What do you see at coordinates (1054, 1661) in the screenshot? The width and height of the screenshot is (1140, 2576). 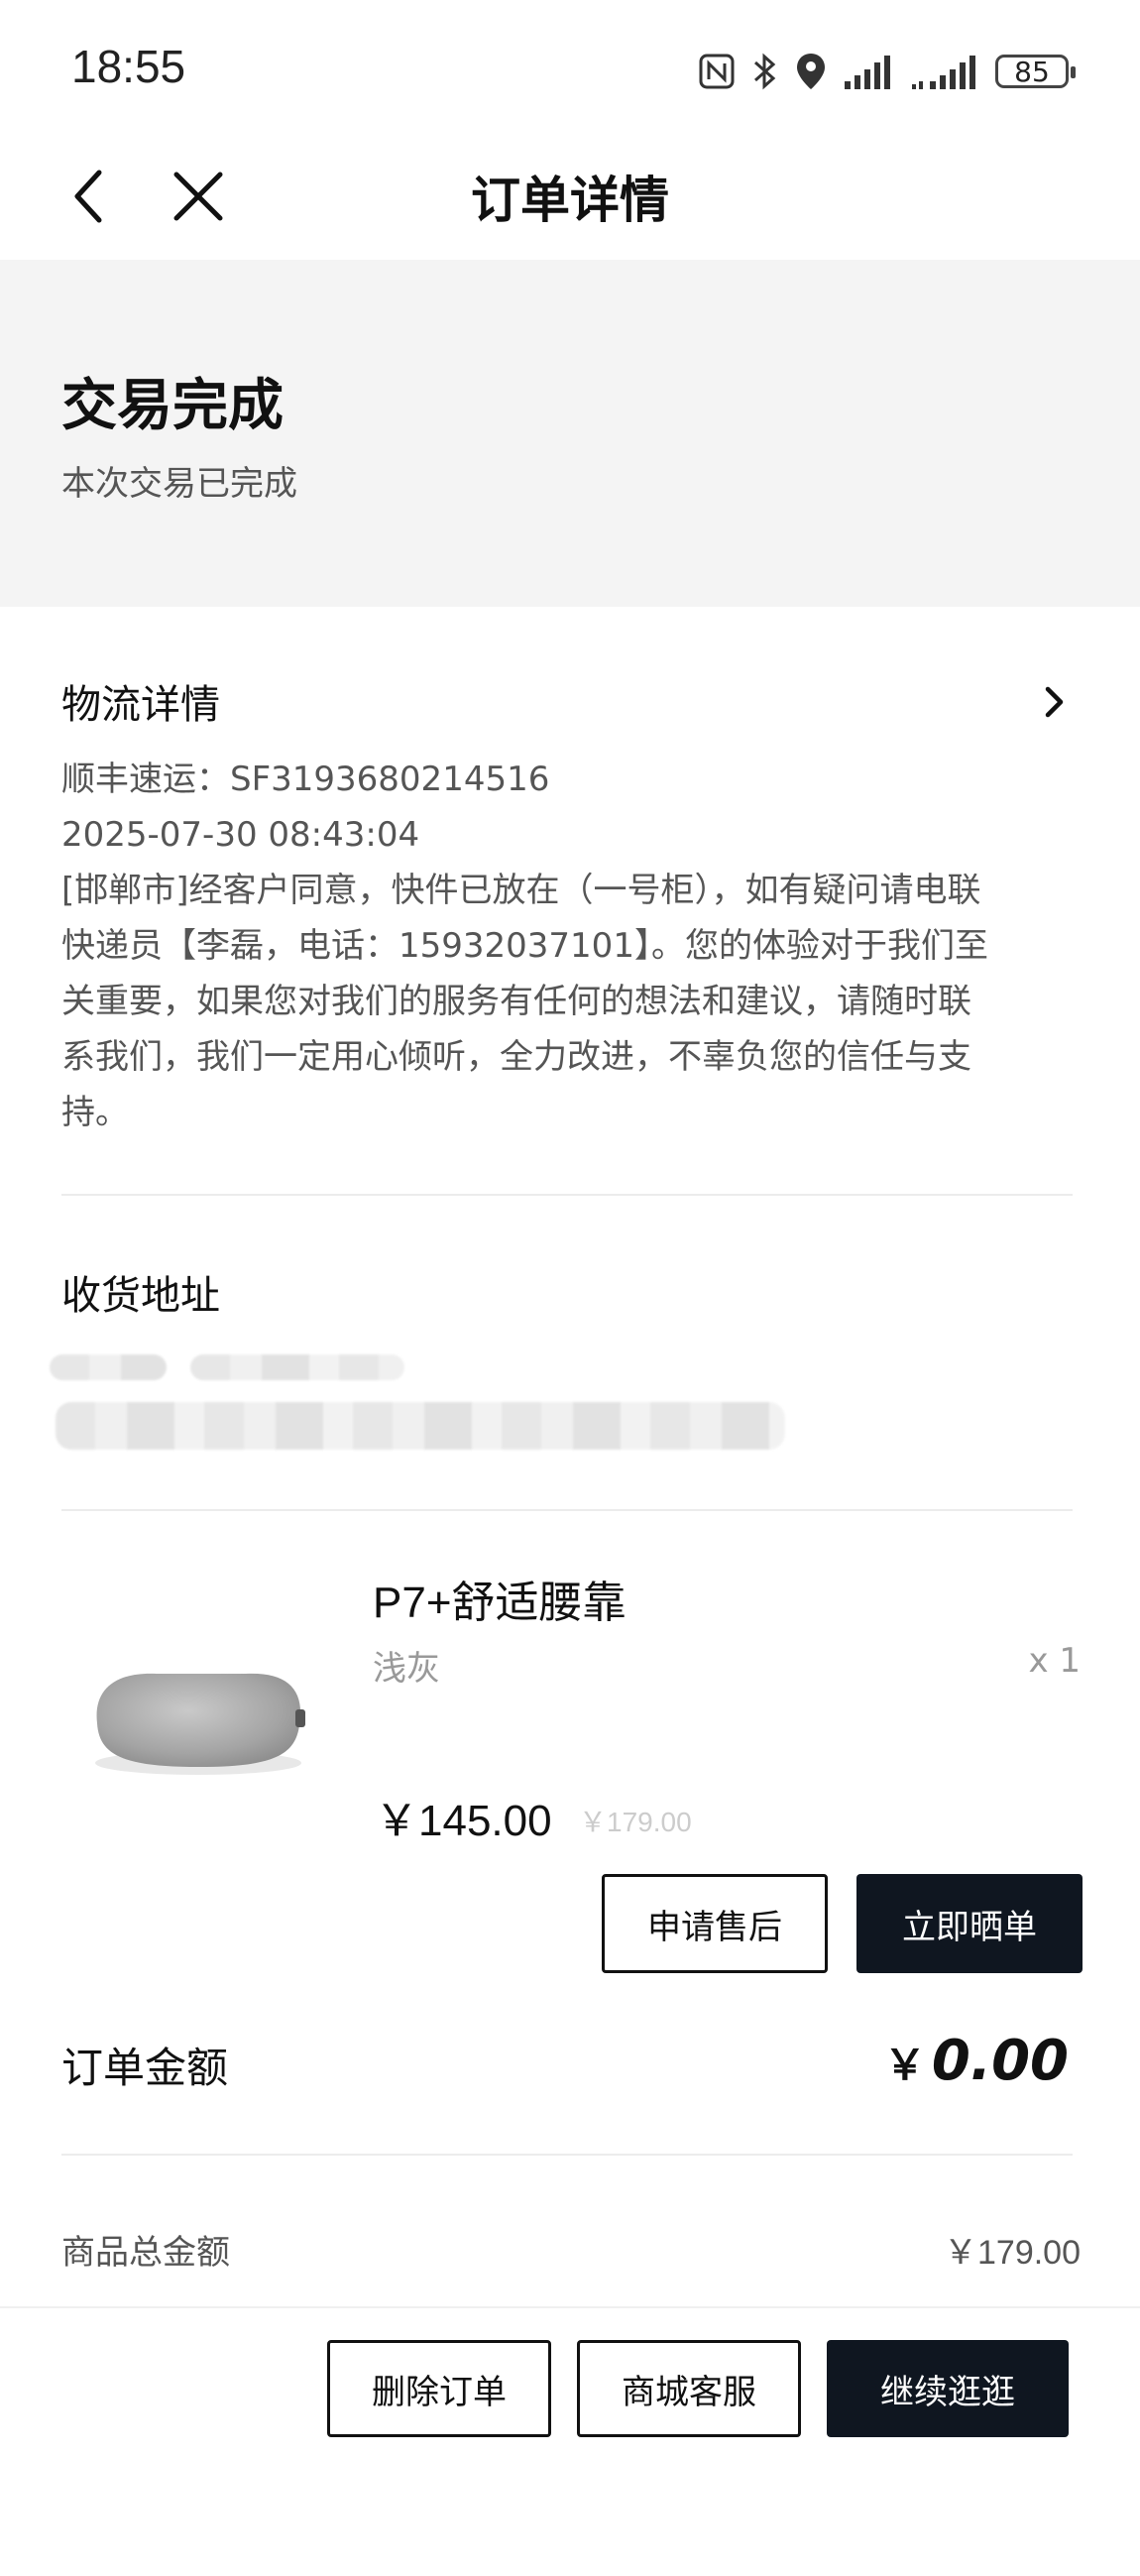 I see `product-quantity: x 1` at bounding box center [1054, 1661].